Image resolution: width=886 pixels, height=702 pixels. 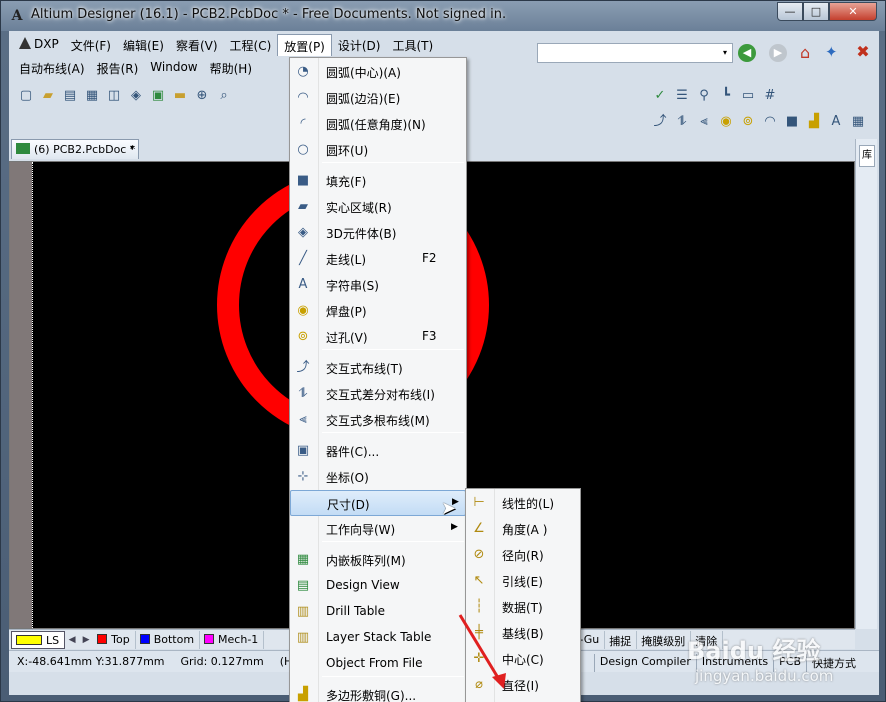 I want to click on place-menu-item-label: Drill Table, so click(x=356, y=611).